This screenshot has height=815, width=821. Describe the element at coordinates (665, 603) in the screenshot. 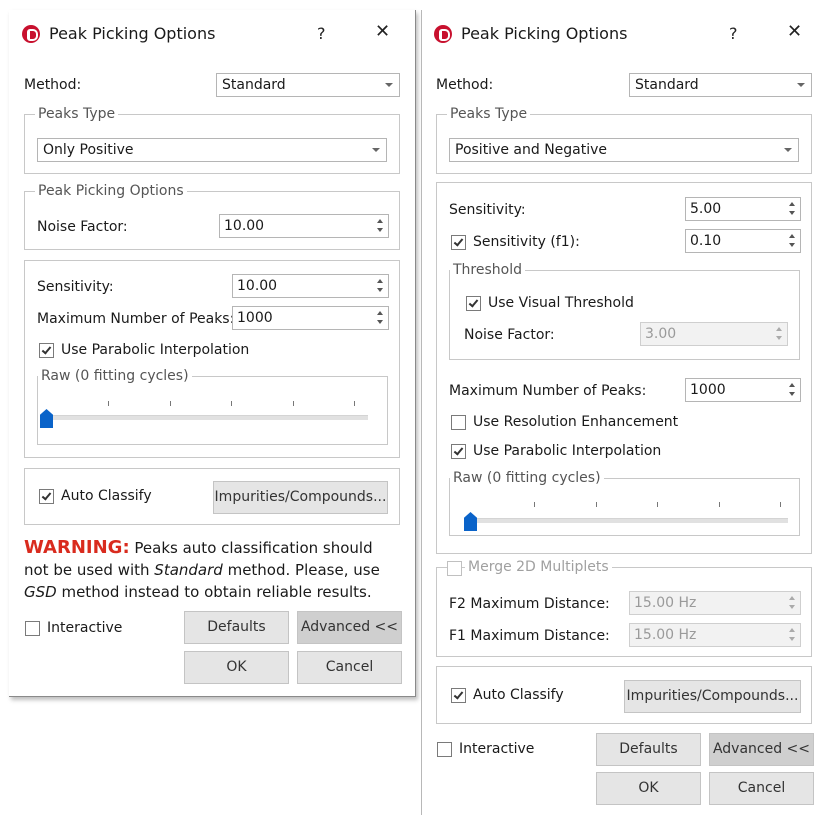

I see `f2-max-distance-value: 15.00 Hz` at that location.